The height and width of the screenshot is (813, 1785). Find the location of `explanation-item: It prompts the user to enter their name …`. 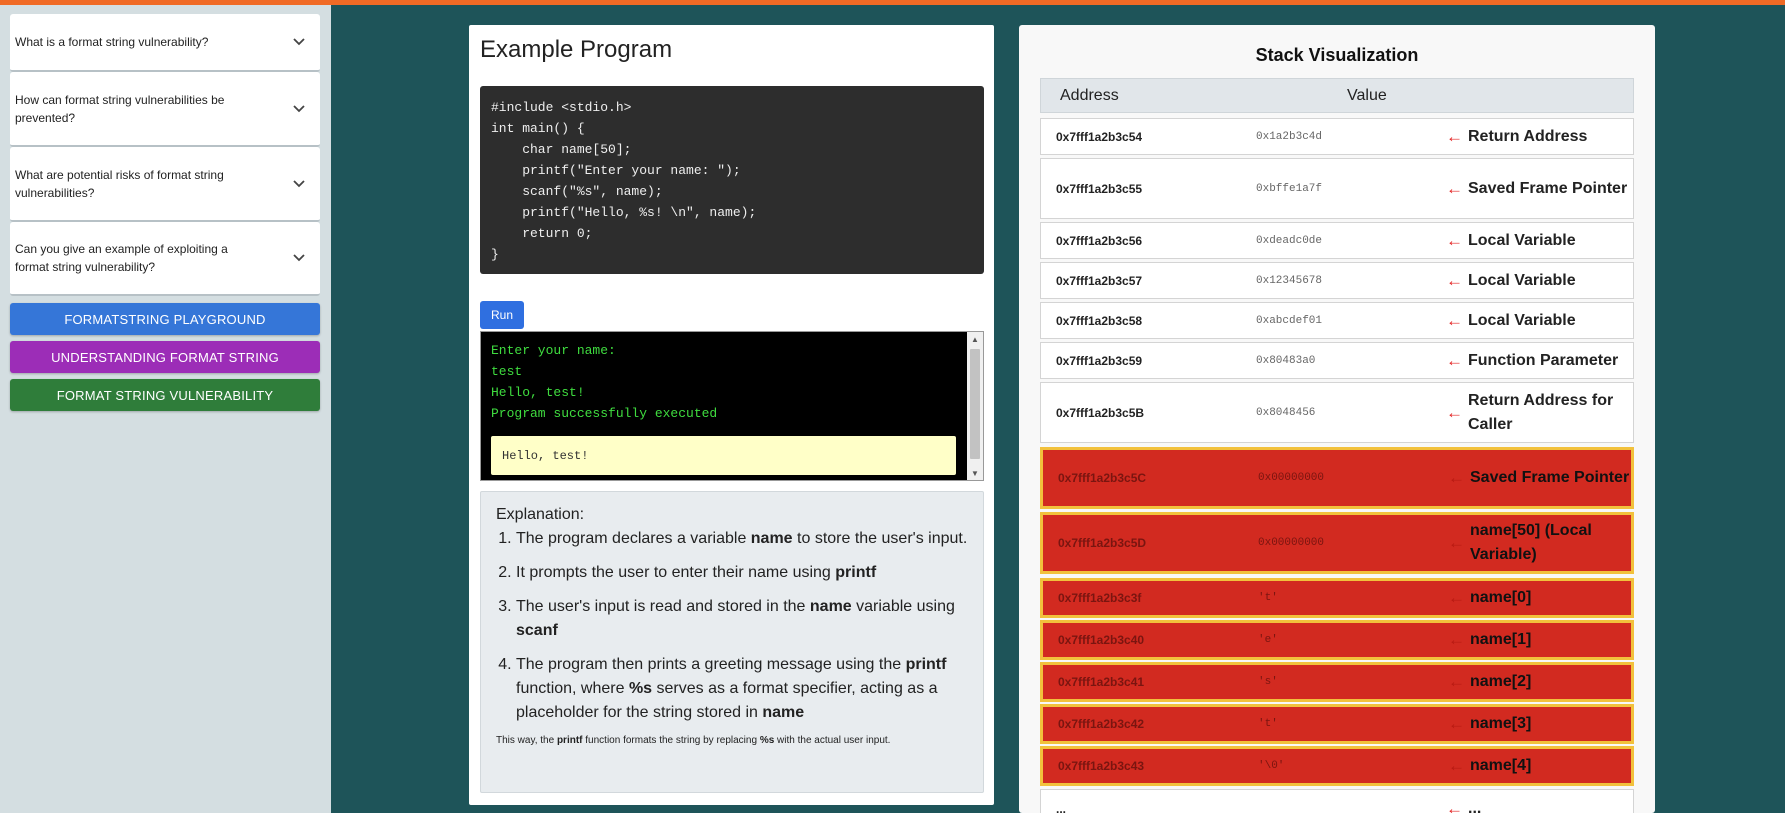

explanation-item: It prompts the user to enter their name … is located at coordinates (742, 573).